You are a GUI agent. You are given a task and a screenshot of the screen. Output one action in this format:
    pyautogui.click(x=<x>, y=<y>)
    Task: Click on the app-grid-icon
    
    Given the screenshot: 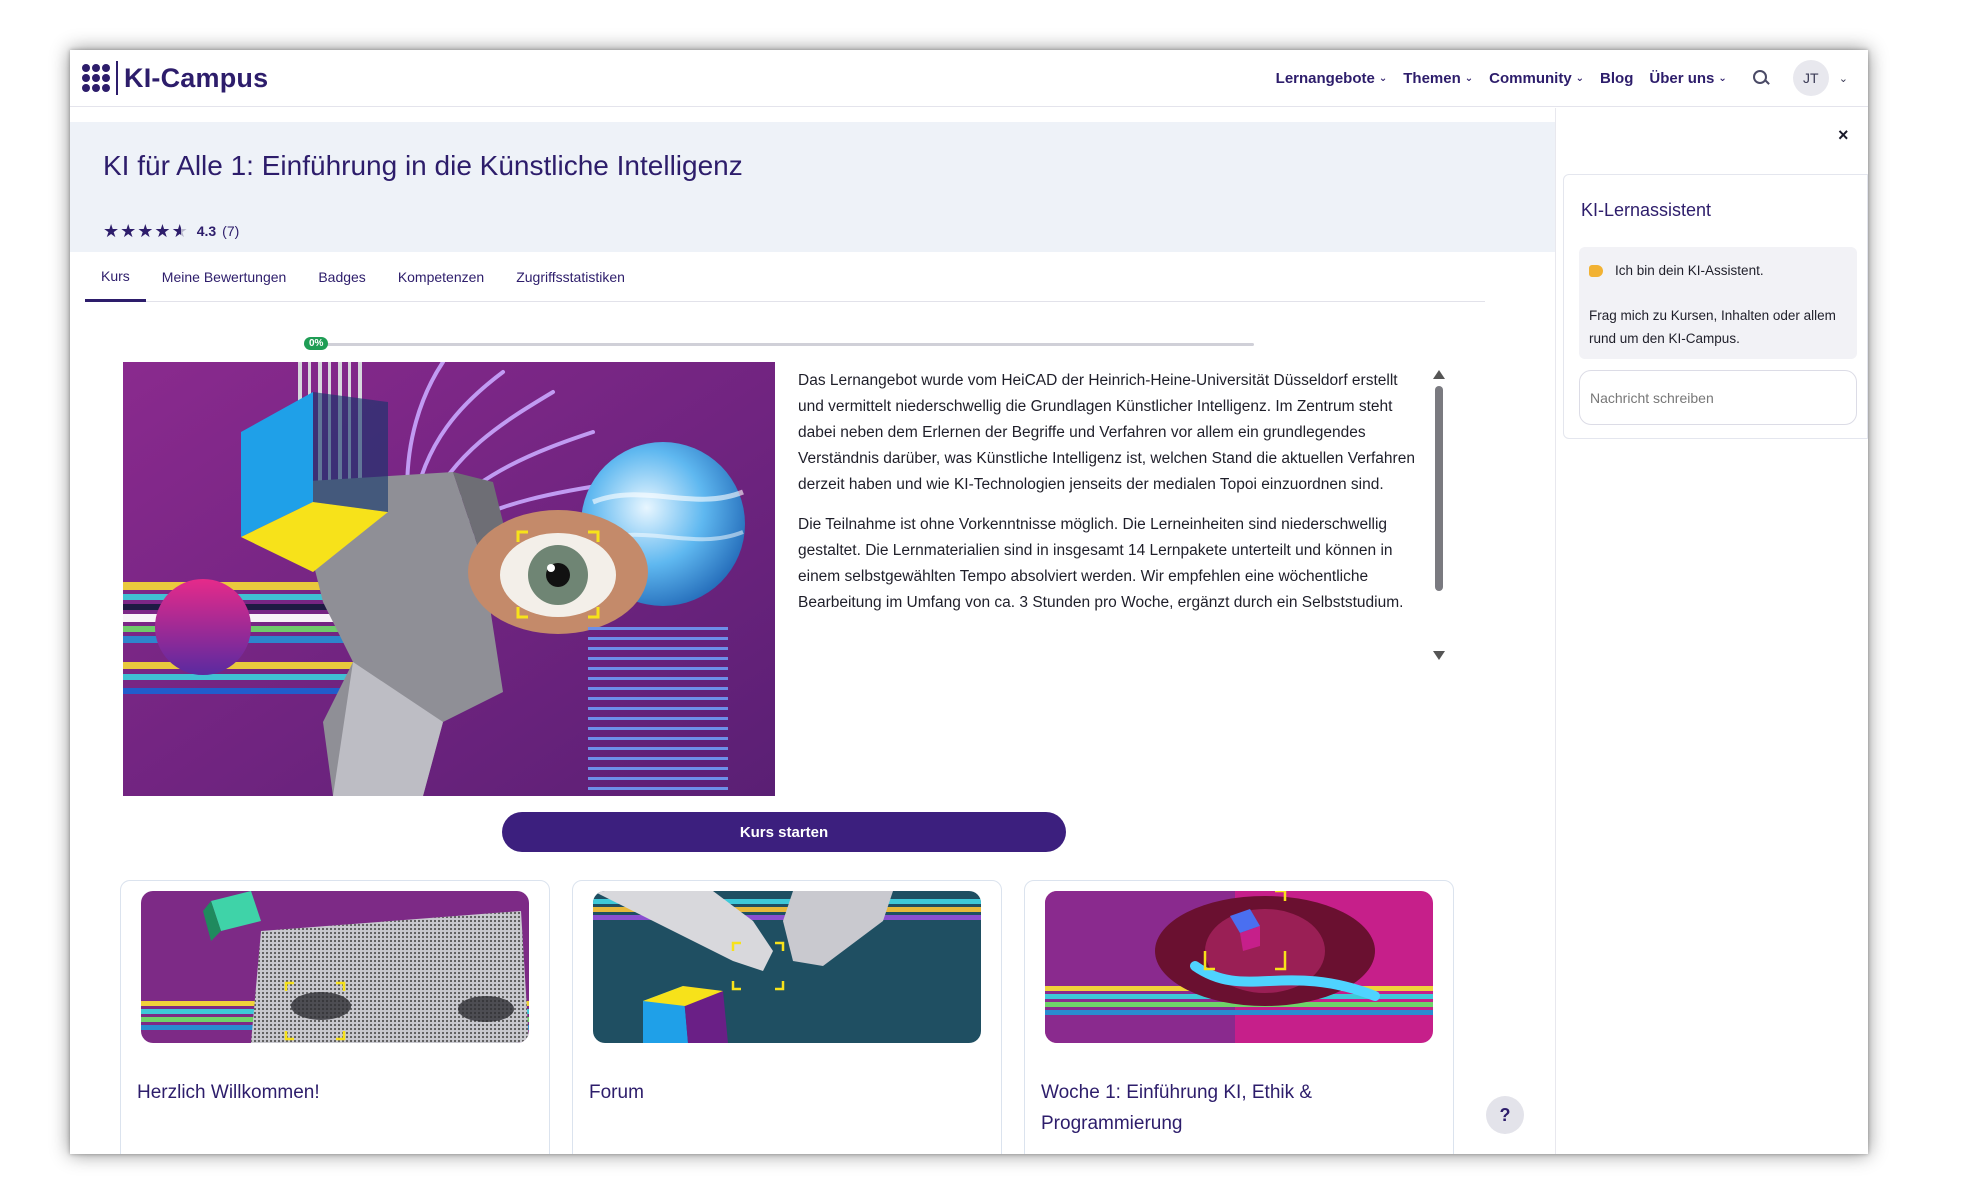 What is the action you would take?
    pyautogui.click(x=96, y=78)
    